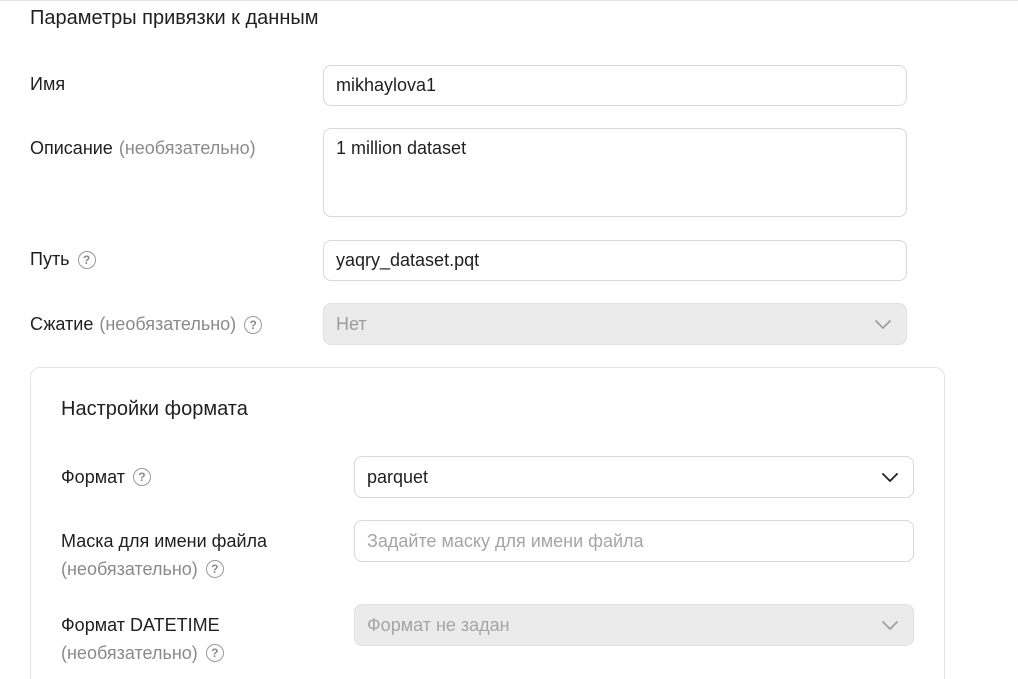 This screenshot has height=679, width=1018. Describe the element at coordinates (398, 476) in the screenshot. I see `format-select-value: parquet` at that location.